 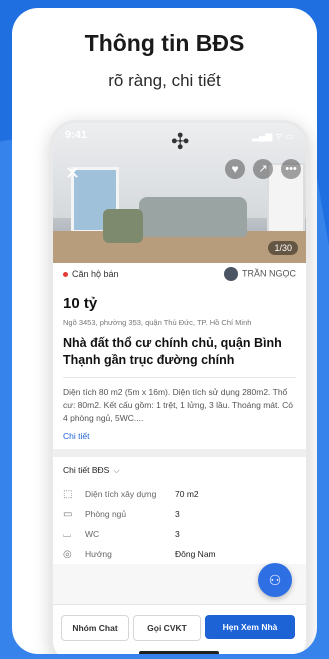 What do you see at coordinates (68, 514) in the screenshot?
I see `bed-icon: ▭` at bounding box center [68, 514].